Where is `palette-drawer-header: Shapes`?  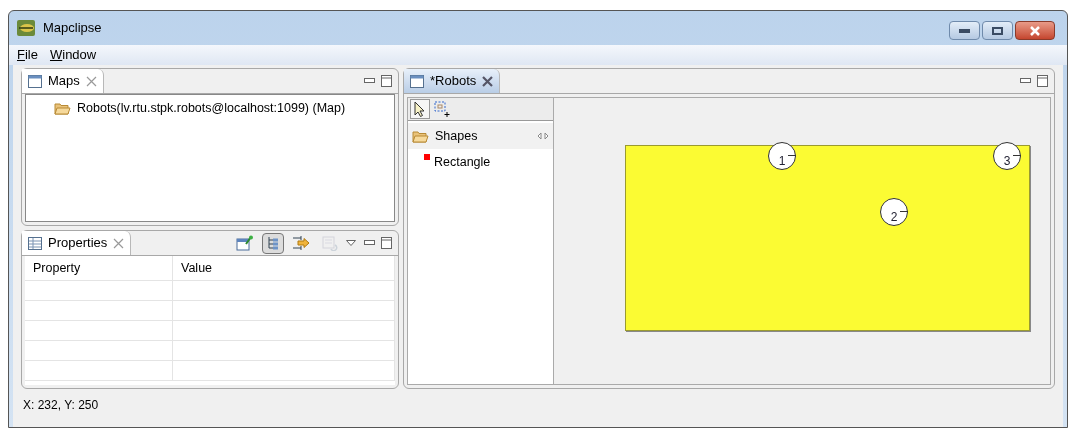 palette-drawer-header: Shapes is located at coordinates (480, 136).